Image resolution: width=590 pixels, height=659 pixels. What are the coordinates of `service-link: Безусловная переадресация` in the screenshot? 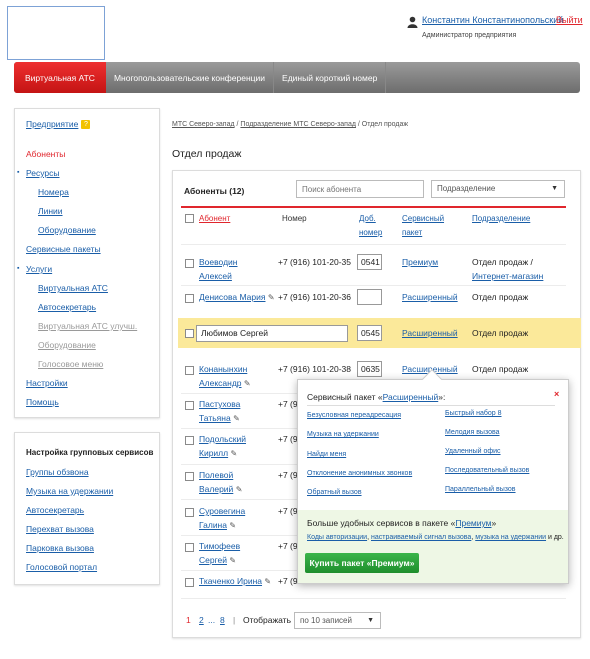 It's located at (354, 415).